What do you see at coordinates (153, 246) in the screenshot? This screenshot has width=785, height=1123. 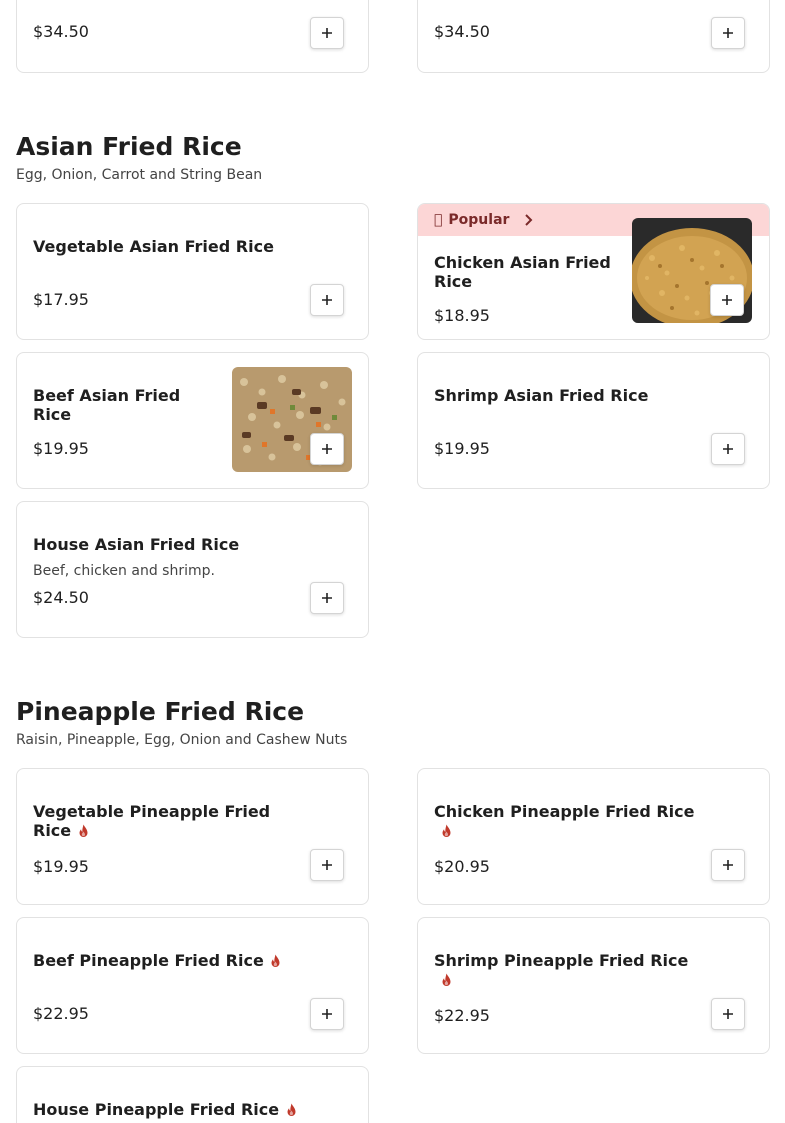 I see `item-name: Vegetable Asian Fried Rice` at bounding box center [153, 246].